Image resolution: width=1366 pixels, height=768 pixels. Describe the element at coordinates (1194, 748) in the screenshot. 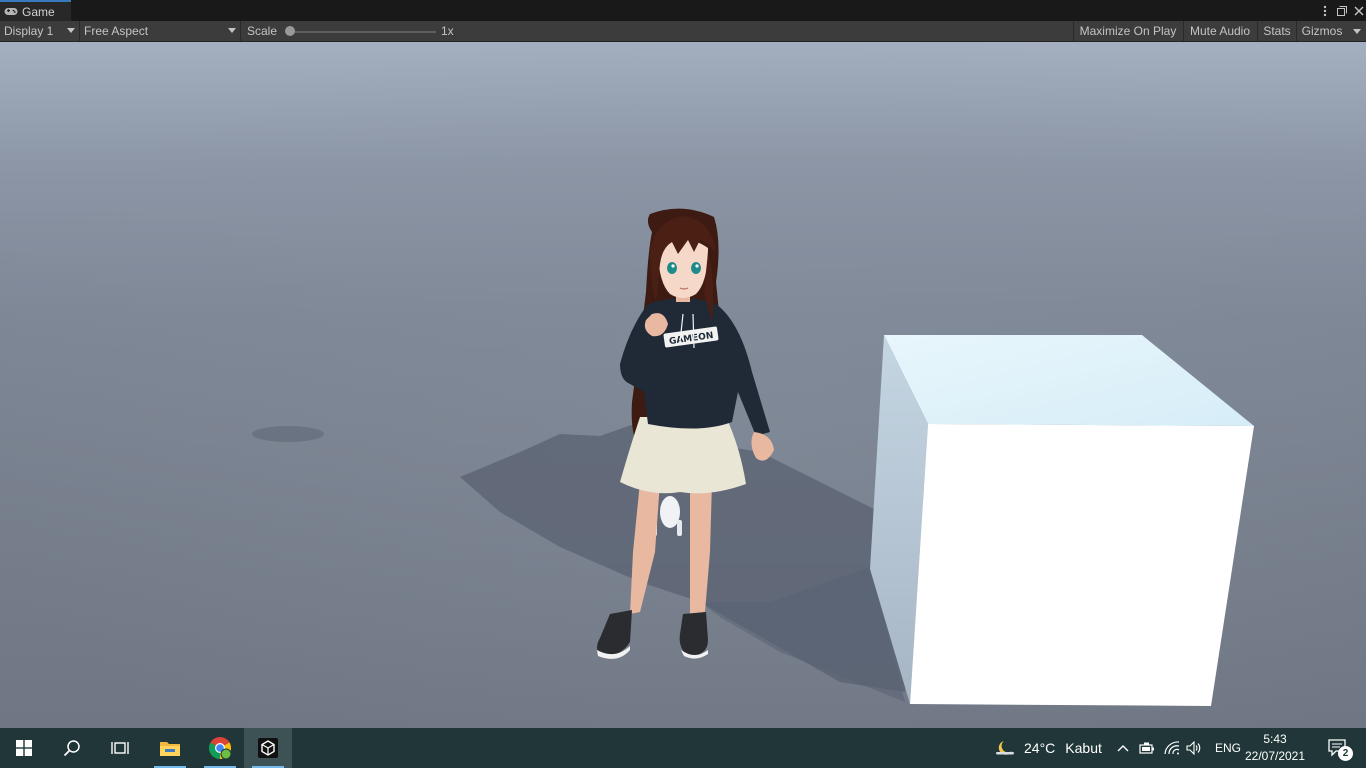

I see `volume-icon` at that location.